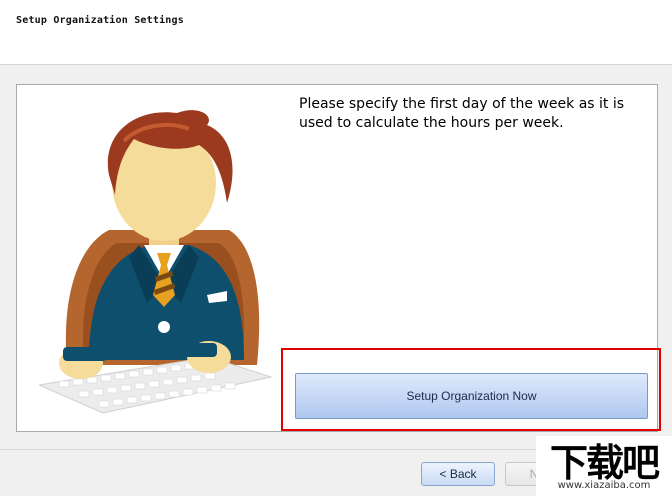  I want to click on page-title: Setup Organization Settings, so click(100, 20).